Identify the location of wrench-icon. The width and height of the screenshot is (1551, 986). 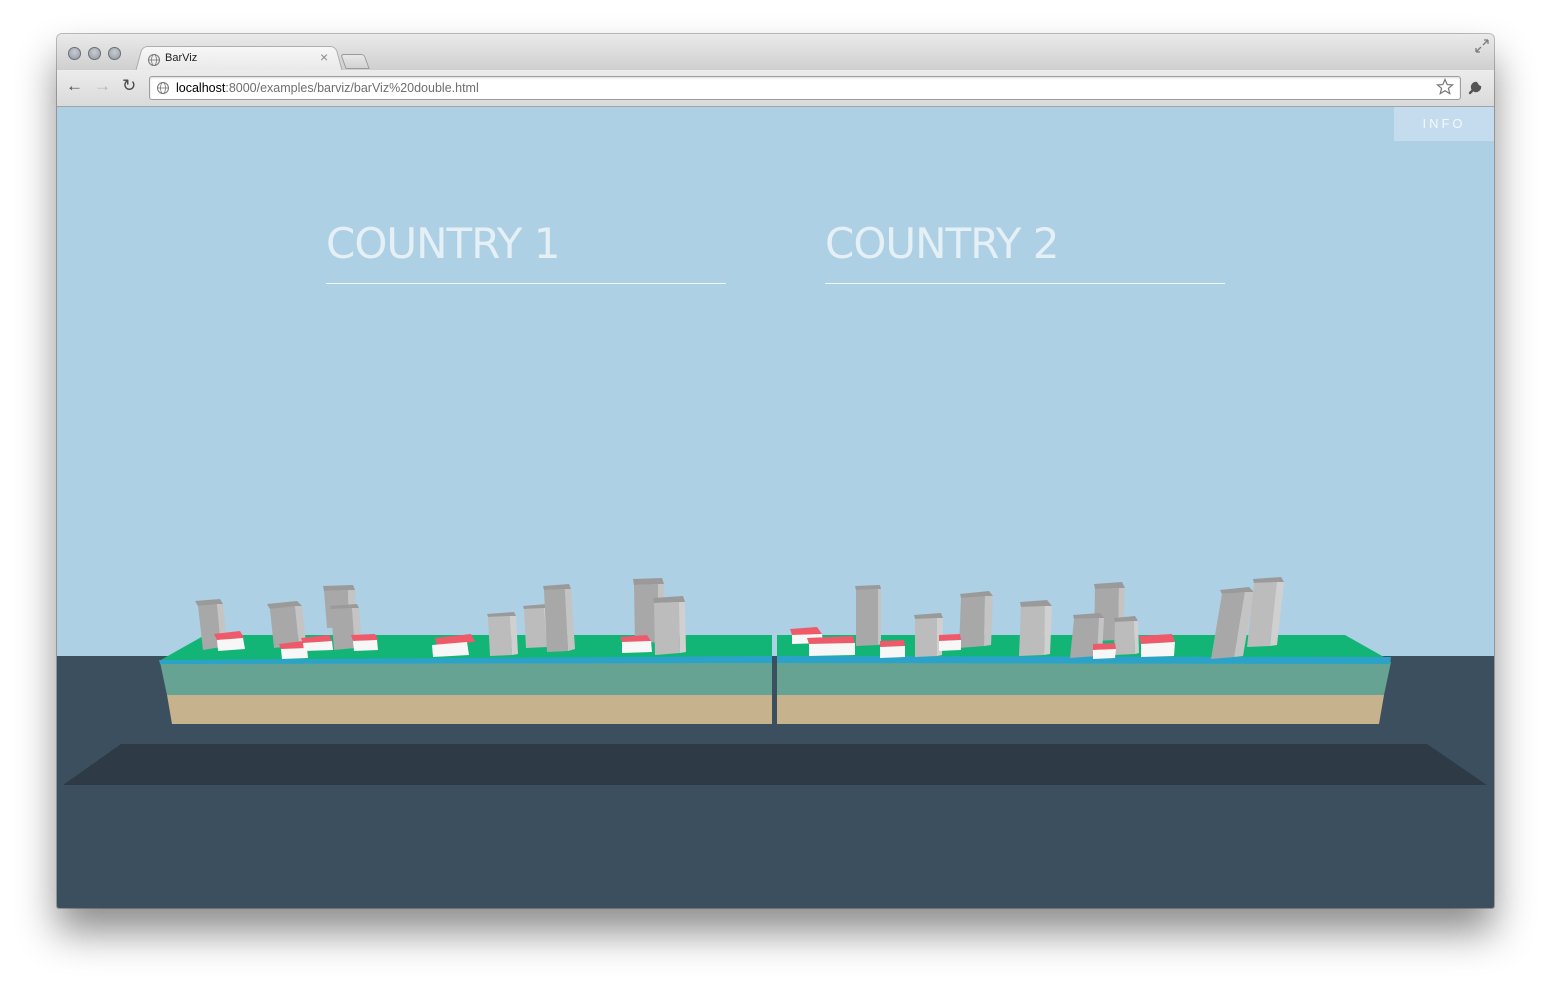
(1476, 87).